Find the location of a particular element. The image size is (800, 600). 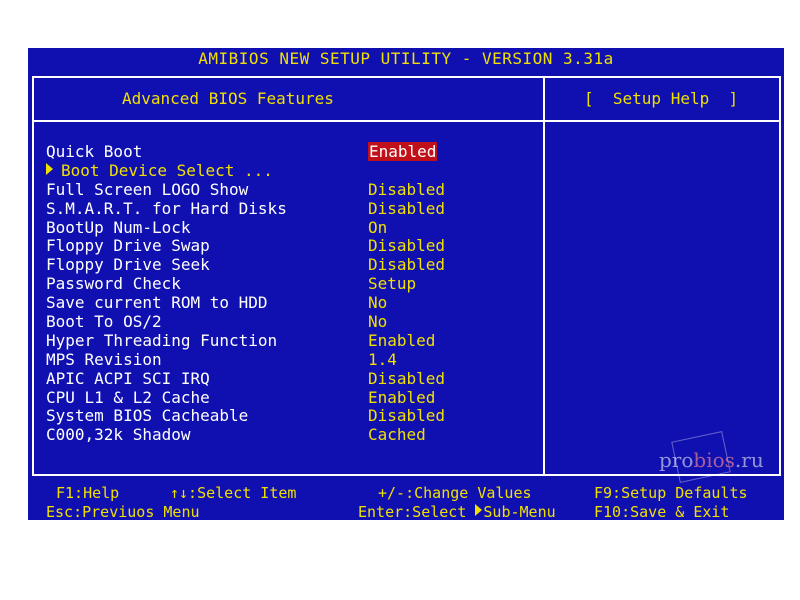

setting-label: S.M.A.R.T. for Hard Disks is located at coordinates (166, 208).